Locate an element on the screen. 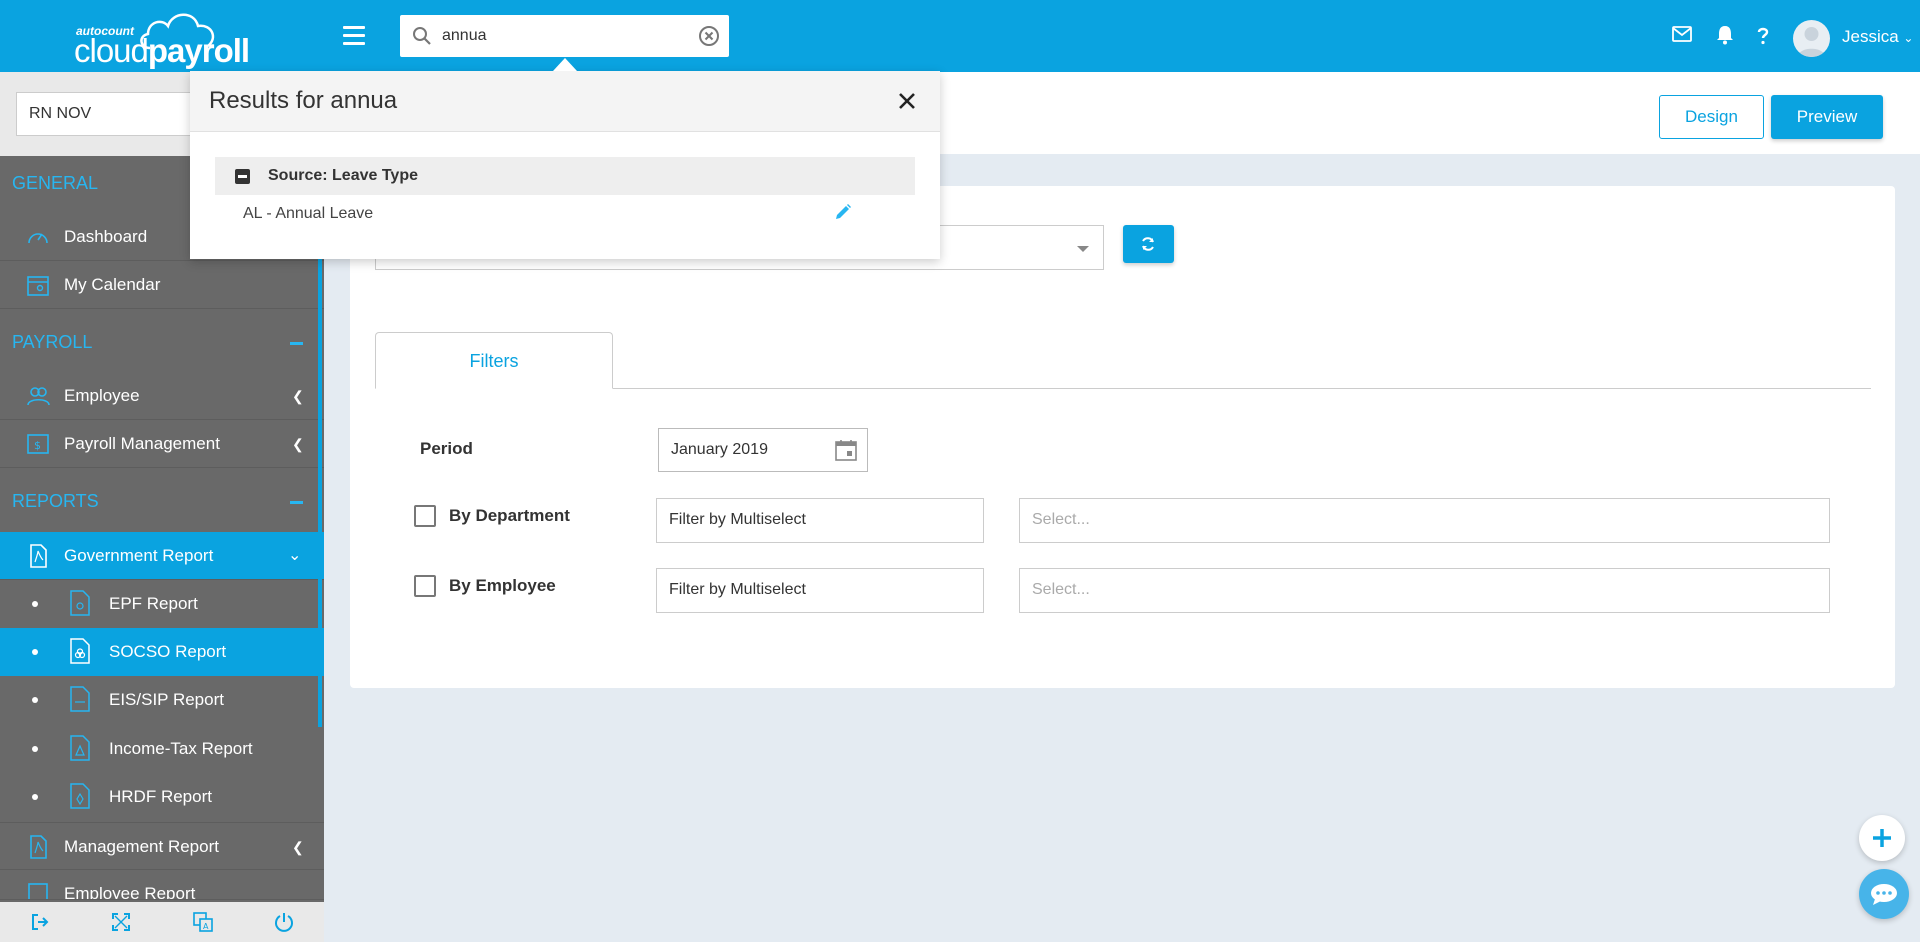 This screenshot has height=942, width=1920. sidebar-item-label: HRDF Report is located at coordinates (160, 796).